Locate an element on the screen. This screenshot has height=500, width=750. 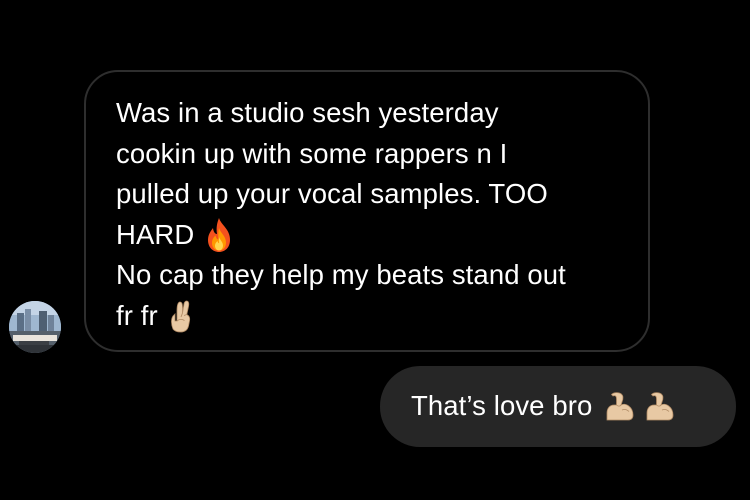
message-line: pulled up your vocal samples. TOO is located at coordinates (367, 194).